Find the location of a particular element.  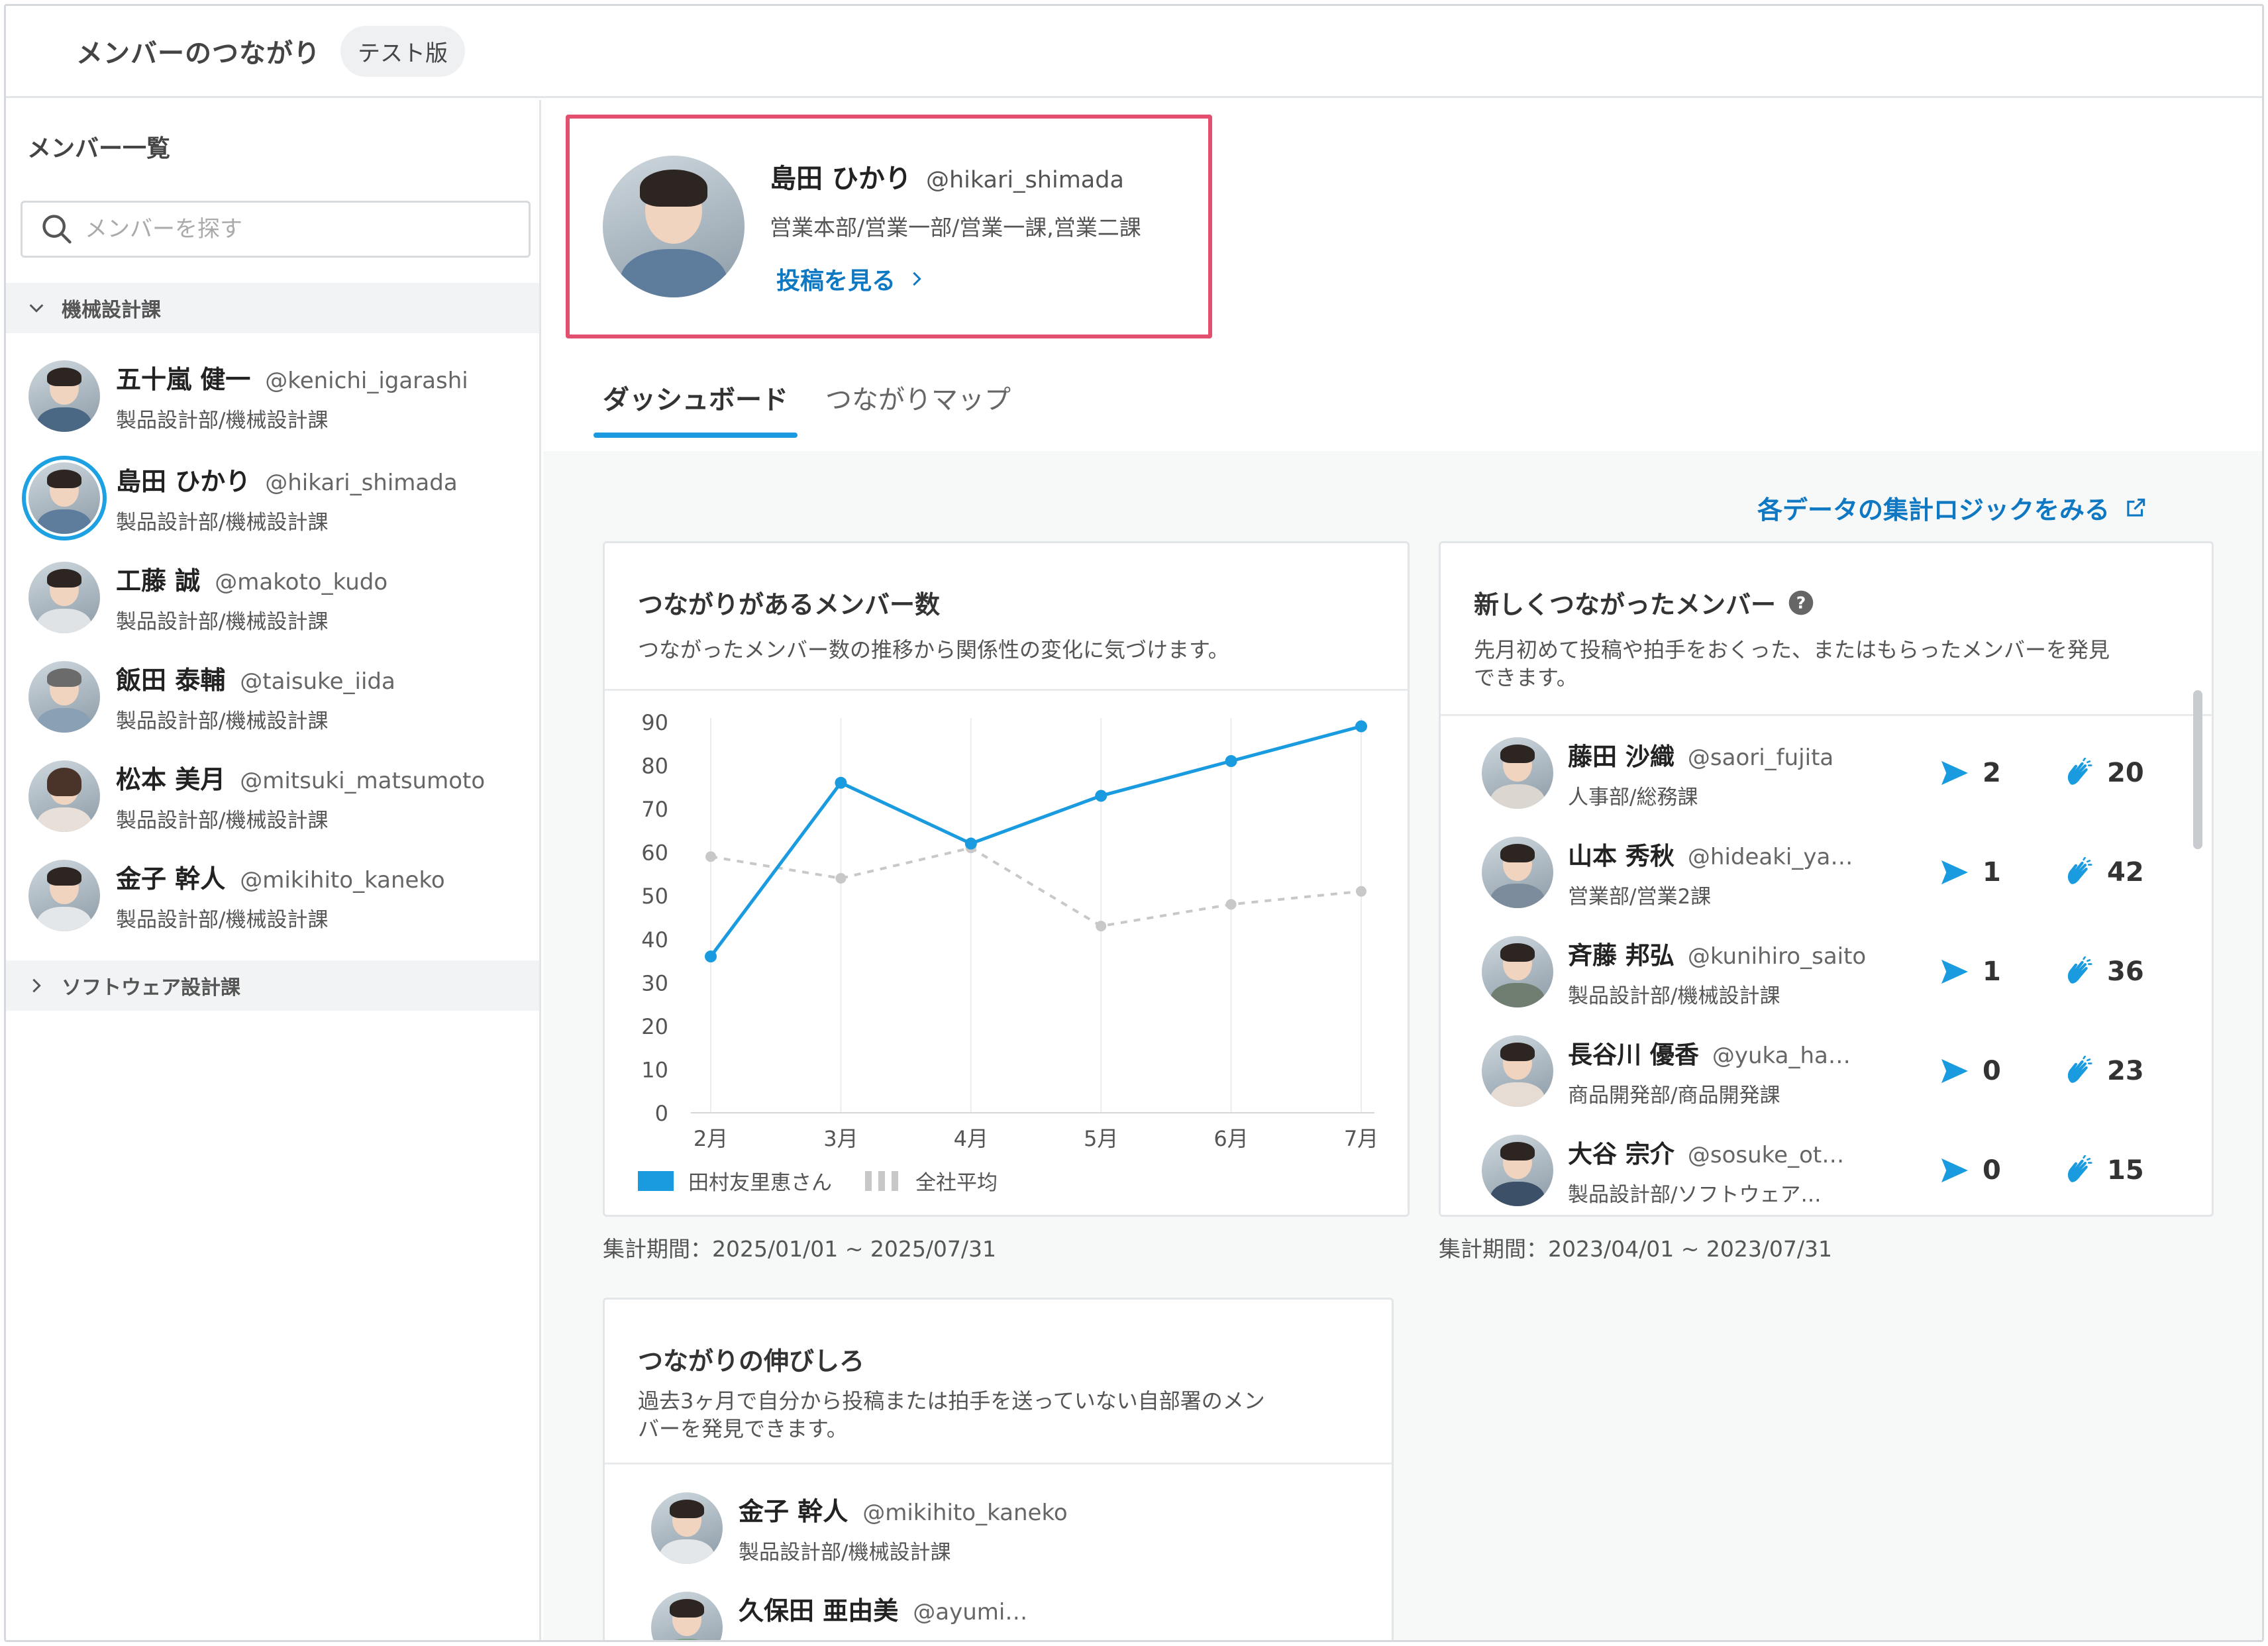

sidebar-member-item: 五十嵐 健一 @kenichi_igarashi 製品設計部/機械設計課 is located at coordinates (272, 396).